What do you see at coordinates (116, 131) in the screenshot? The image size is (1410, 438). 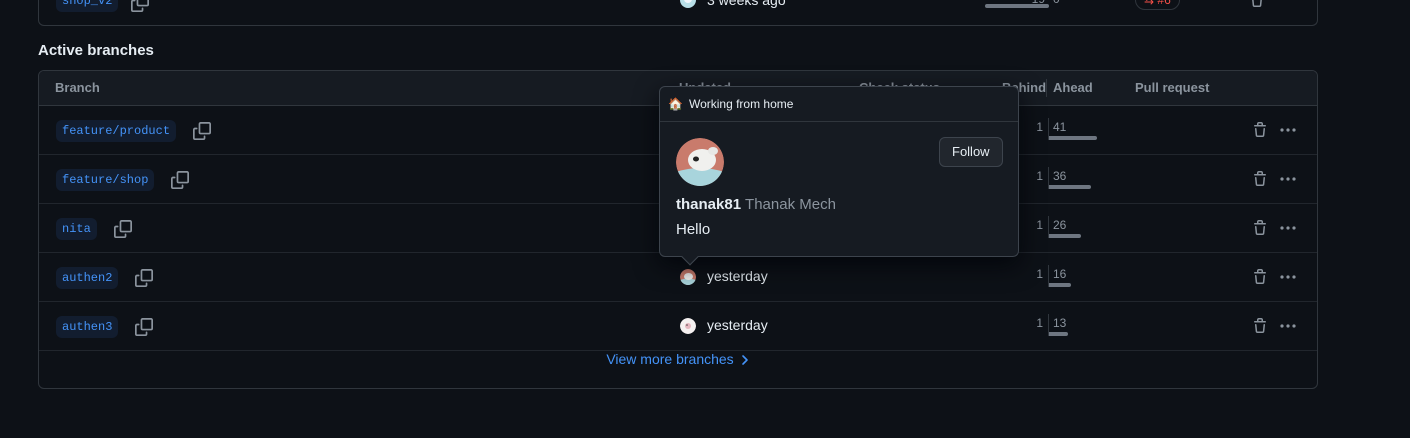 I see `branch-name-chip: feature/product` at bounding box center [116, 131].